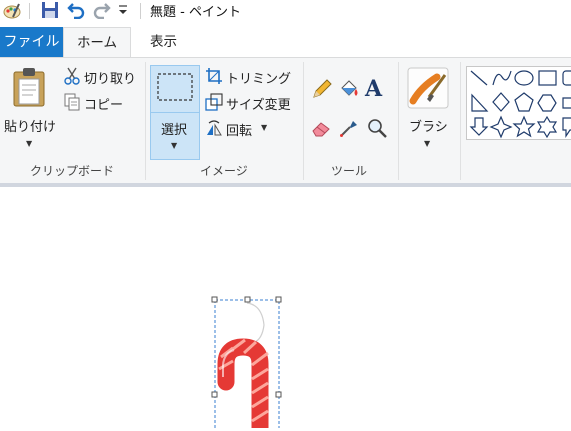 This screenshot has height=431, width=571. I want to click on rotate-label: 回転, so click(239, 131).